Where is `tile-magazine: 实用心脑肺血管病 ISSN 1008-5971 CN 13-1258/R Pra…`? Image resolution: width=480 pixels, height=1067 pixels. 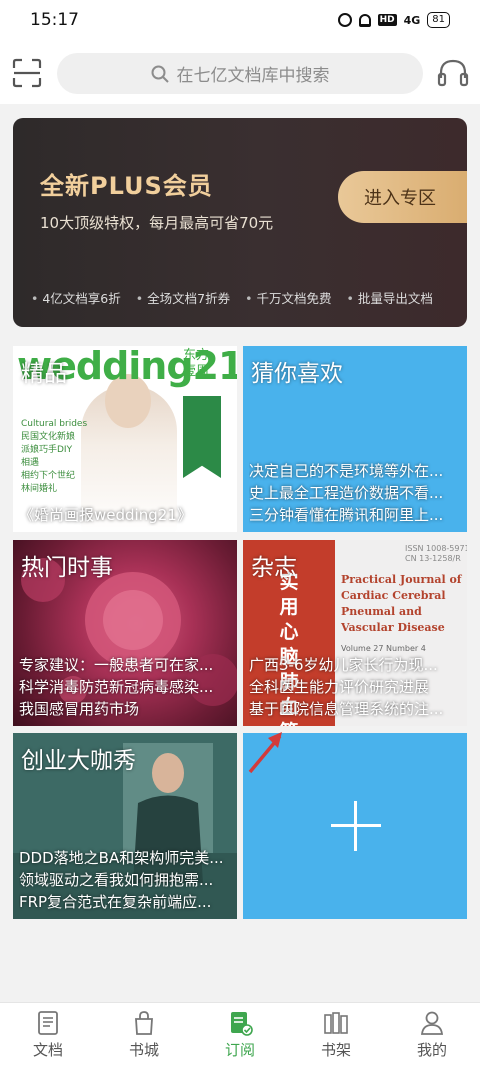 tile-magazine: 实用心脑肺血管病 ISSN 1008-5971 CN 13-1258/R Pra… is located at coordinates (355, 633).